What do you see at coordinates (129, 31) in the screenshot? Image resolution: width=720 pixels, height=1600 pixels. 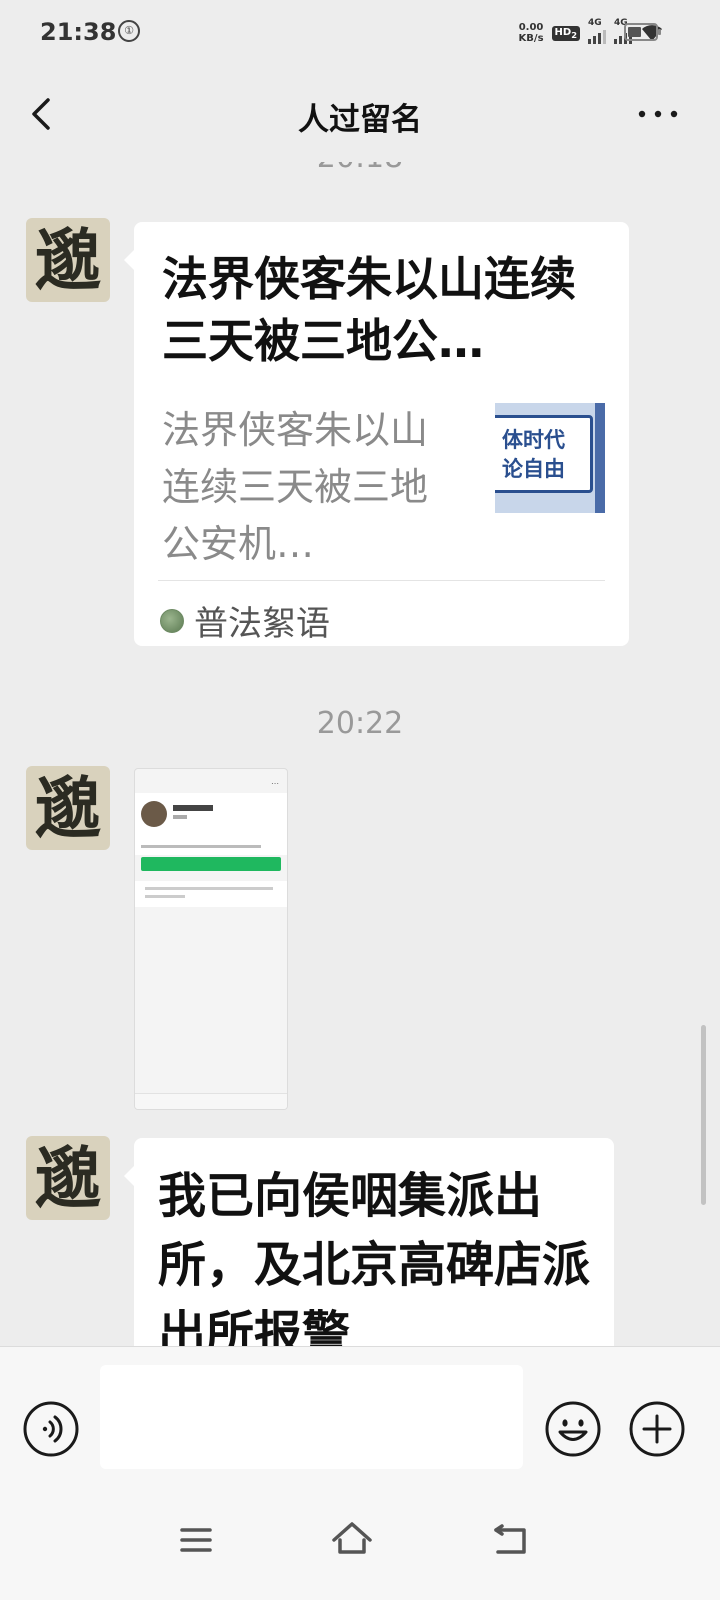 I see `notification-badge-icon: ①` at bounding box center [129, 31].